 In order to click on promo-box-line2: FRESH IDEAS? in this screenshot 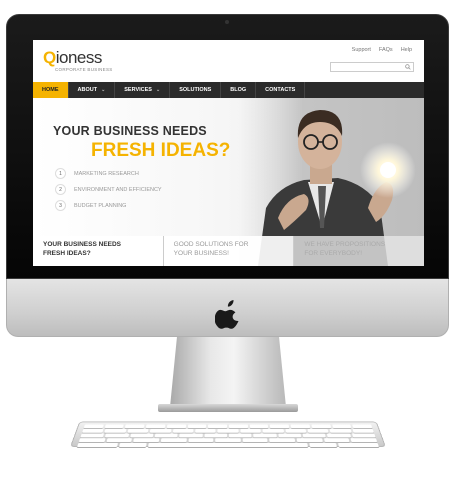, I will do `click(67, 253)`.